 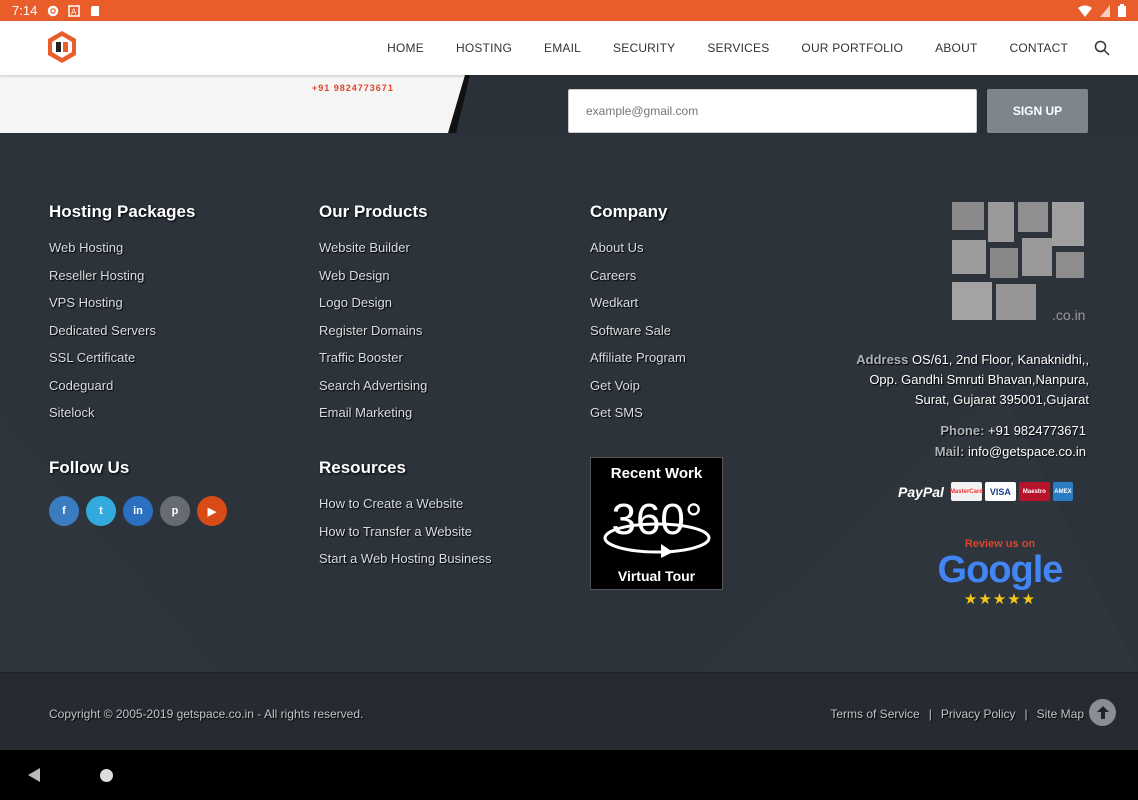 What do you see at coordinates (638, 309) in the screenshot?
I see `footer-link: Wedkart` at bounding box center [638, 309].